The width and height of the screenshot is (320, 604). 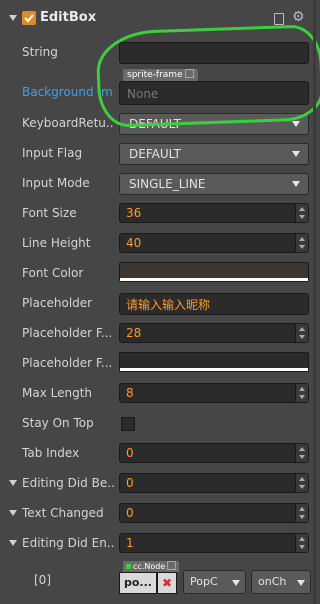 I want to click on max-length-value: 8, so click(x=130, y=393).